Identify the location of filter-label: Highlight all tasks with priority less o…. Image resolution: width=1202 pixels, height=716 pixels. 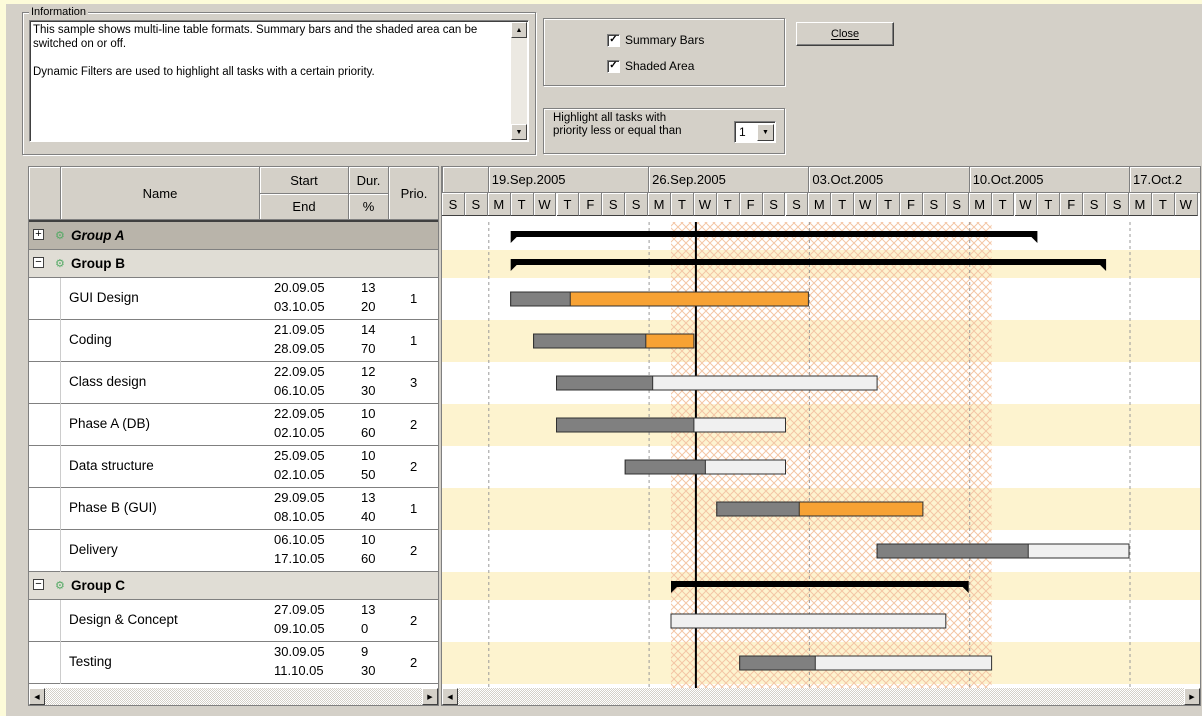
(617, 125).